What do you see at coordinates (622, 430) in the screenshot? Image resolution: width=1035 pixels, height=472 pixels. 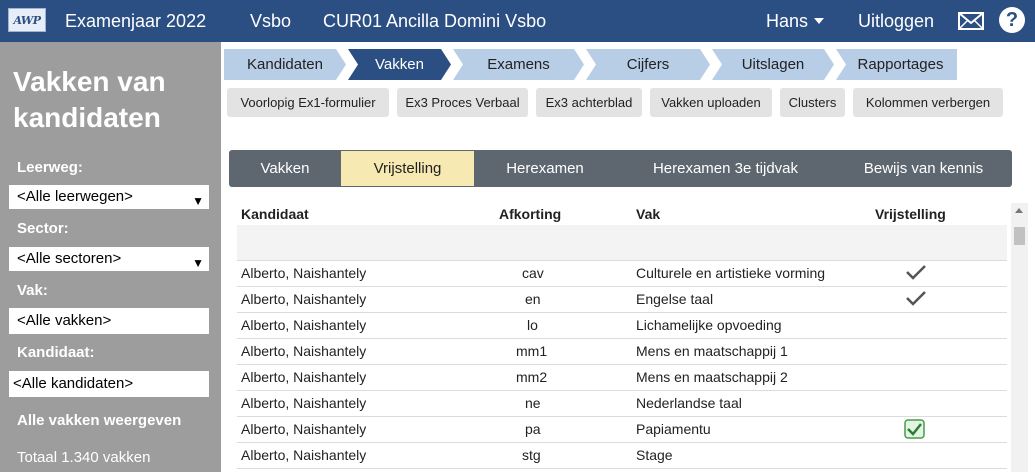 I see `table-row: Alberto, Naishantely pa Papiamentu` at bounding box center [622, 430].